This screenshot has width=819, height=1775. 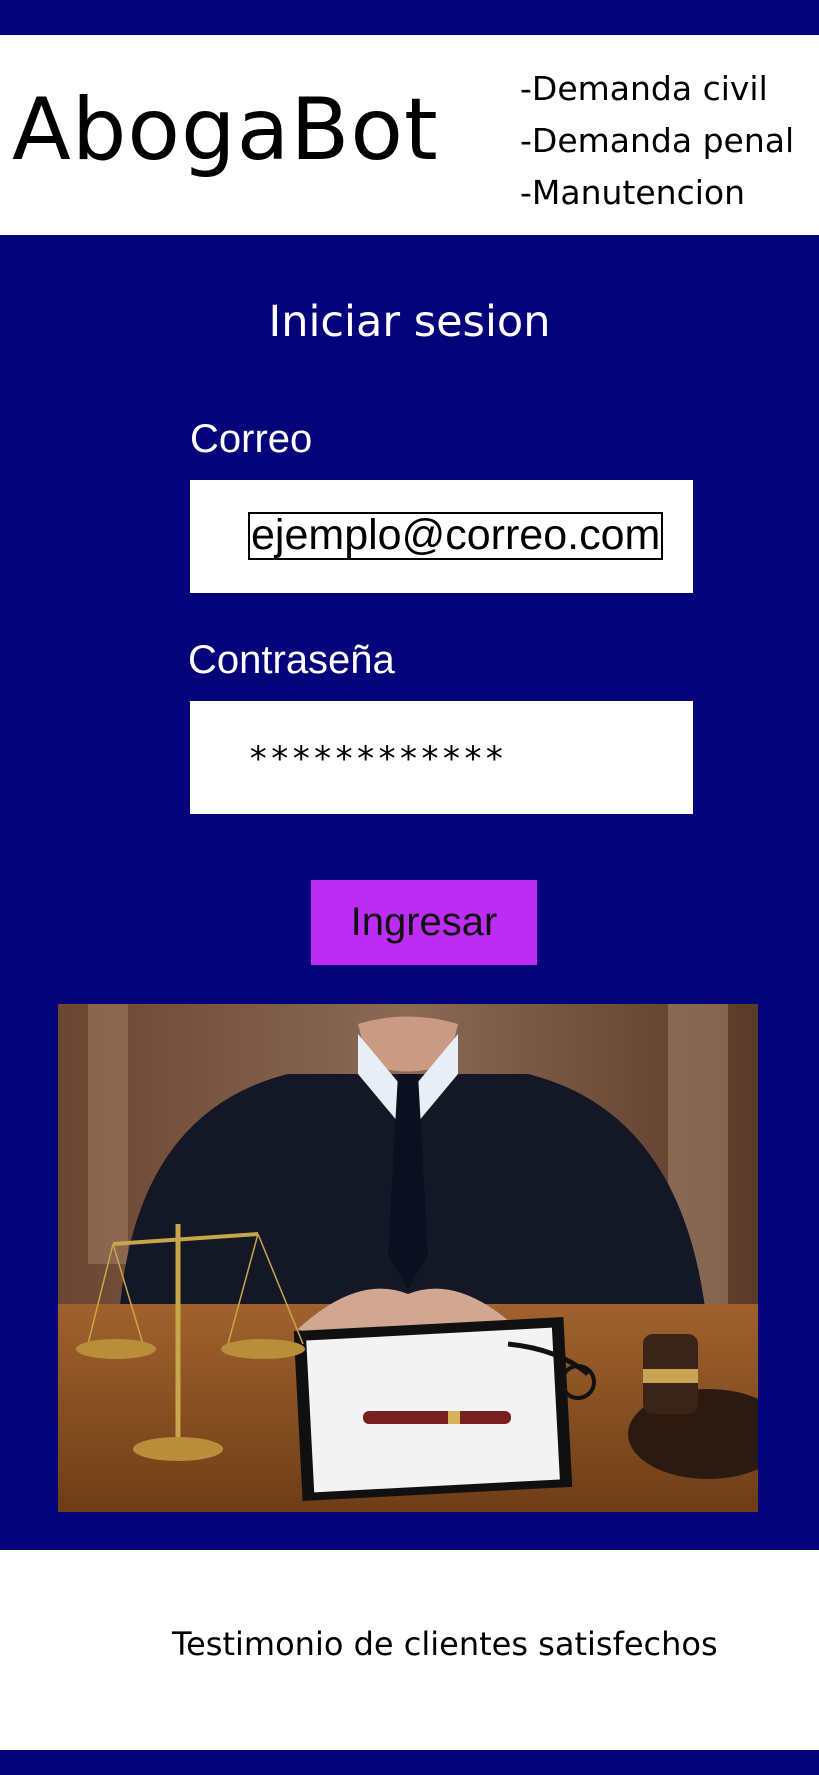 I want to click on testimonials-heading: Testimonio de clientes satisfechos, so click(x=445, y=1644).